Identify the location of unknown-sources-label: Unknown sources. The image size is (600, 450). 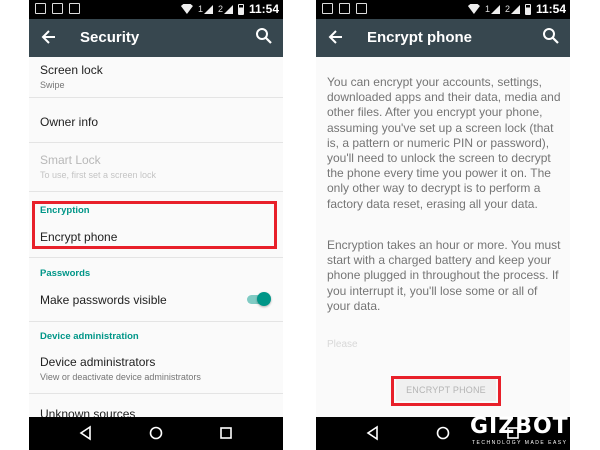
(88, 412).